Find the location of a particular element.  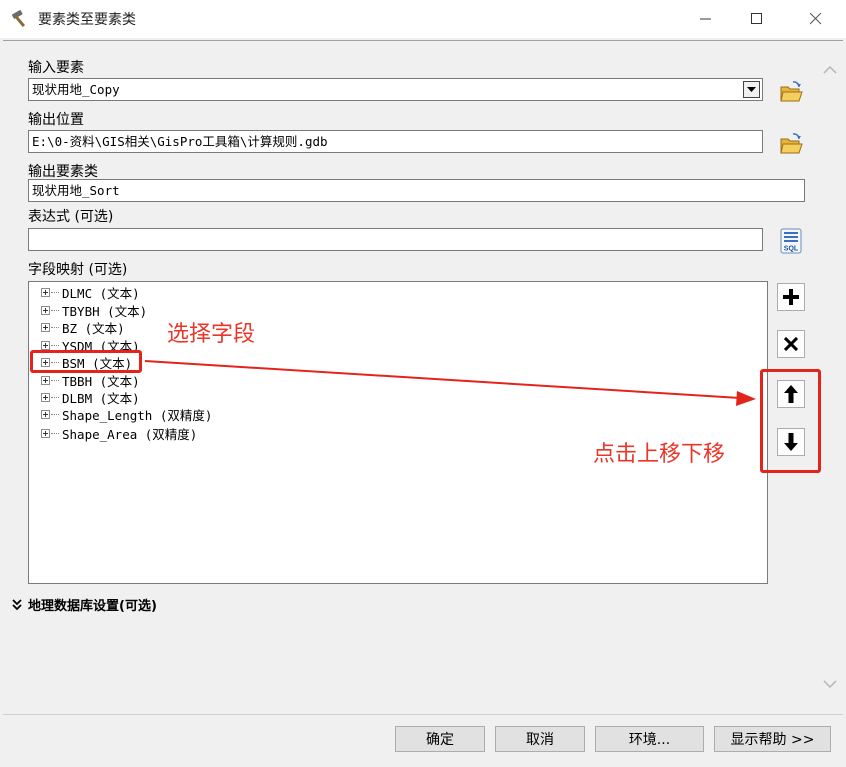

cancel-button: 取消 is located at coordinates (540, 739).